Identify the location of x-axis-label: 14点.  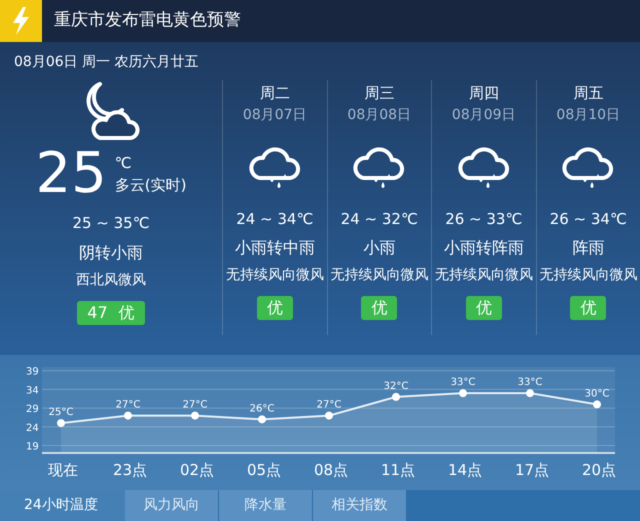
(465, 470).